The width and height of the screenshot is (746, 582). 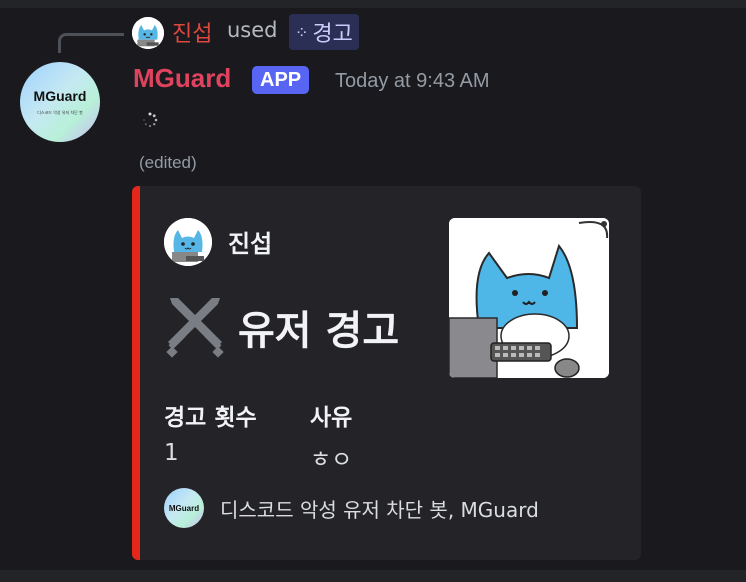 I want to click on message-author: MGuard, so click(x=182, y=78).